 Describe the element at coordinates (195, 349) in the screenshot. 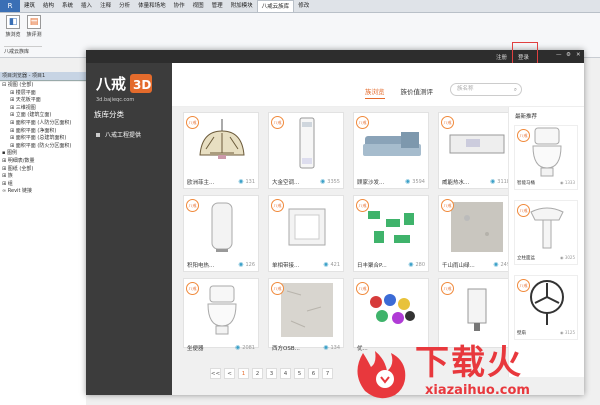

I see `family-name: 坐便器` at that location.